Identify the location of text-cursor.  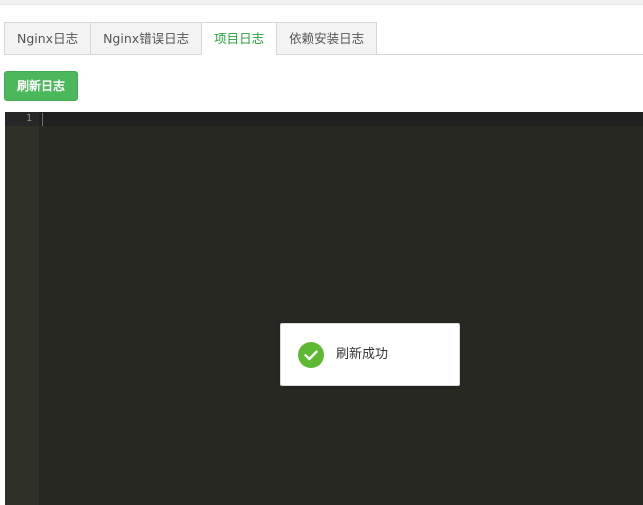
(42, 119).